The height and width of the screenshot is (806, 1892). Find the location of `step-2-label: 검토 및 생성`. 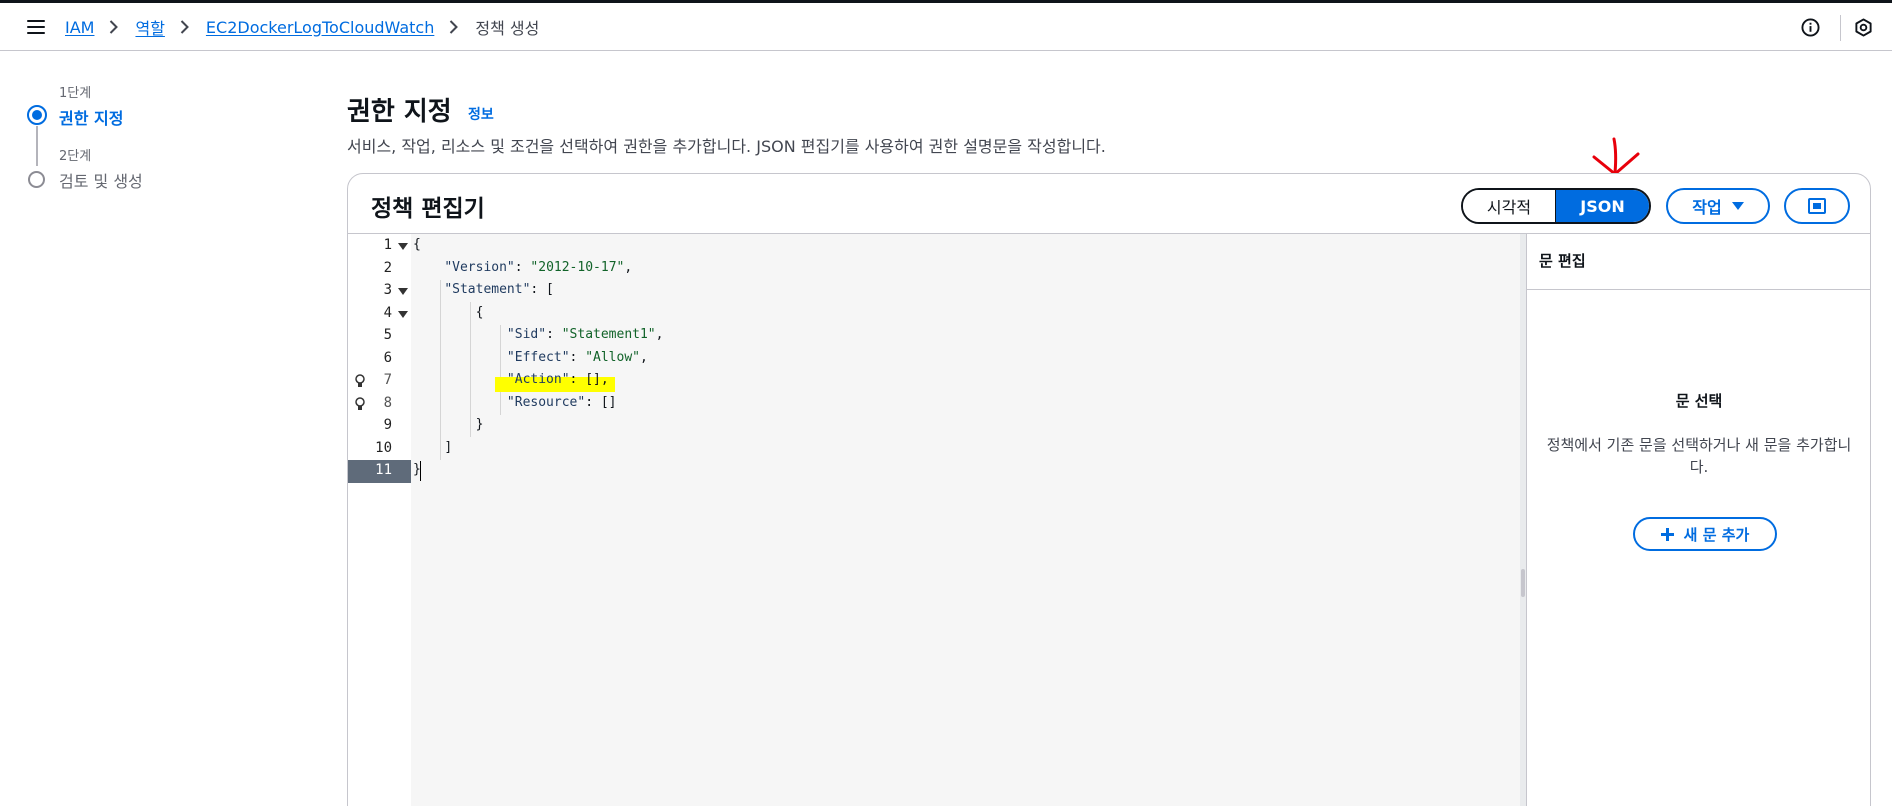

step-2-label: 검토 및 생성 is located at coordinates (101, 181).